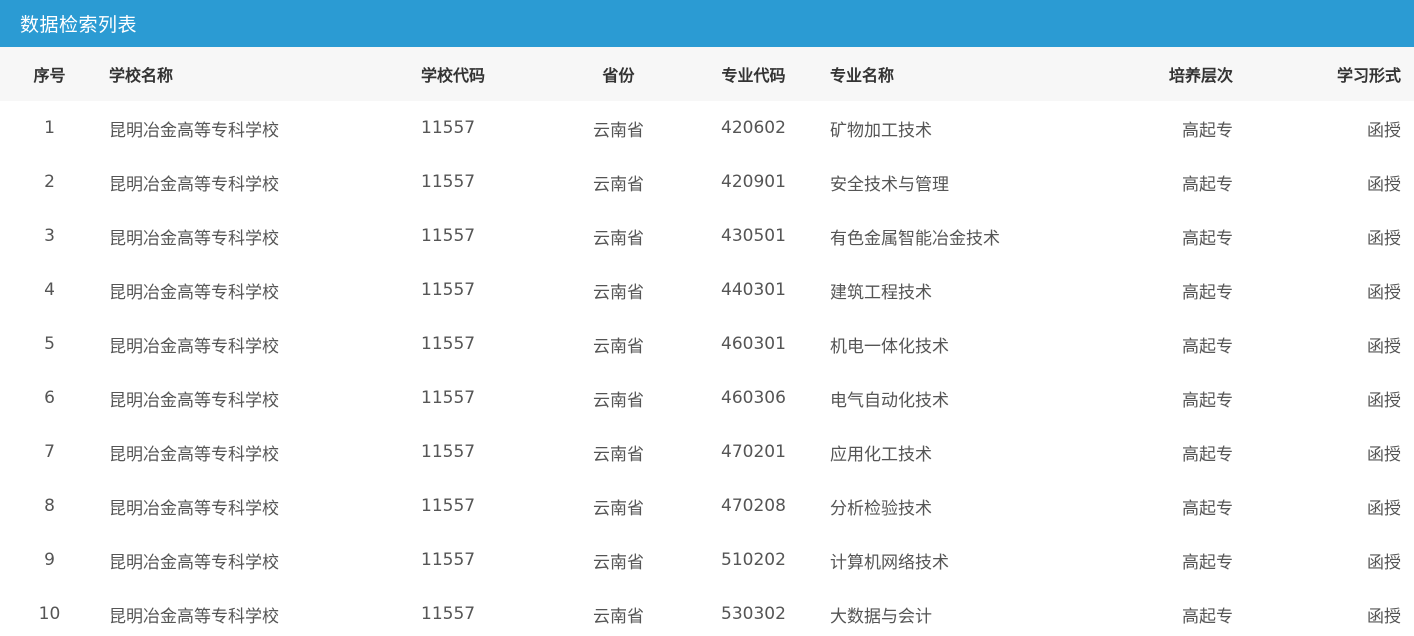 The image size is (1414, 636). Describe the element at coordinates (707, 506) in the screenshot. I see `table-row: 8 昆明冶金高等专科学校 11557 云南省 470208 分析检验技术 高起专 函授` at that location.